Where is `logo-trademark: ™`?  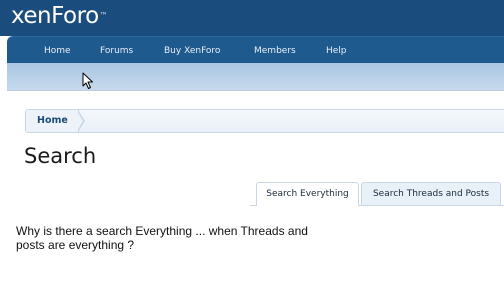 logo-trademark: ™ is located at coordinates (103, 15).